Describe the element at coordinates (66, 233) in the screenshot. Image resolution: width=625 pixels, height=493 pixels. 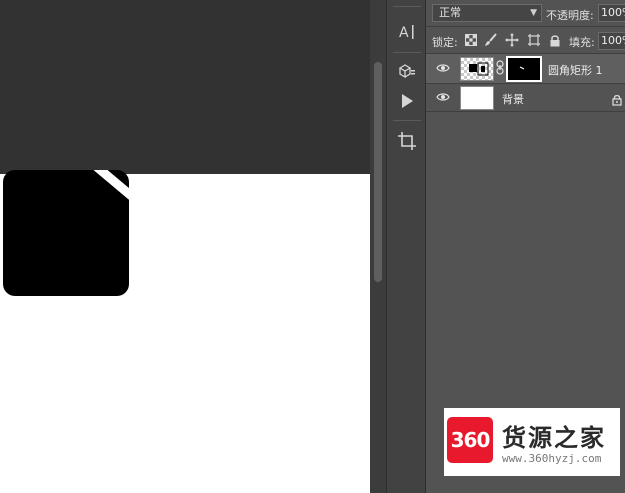
I see `rounded-rectangle-shape` at that location.